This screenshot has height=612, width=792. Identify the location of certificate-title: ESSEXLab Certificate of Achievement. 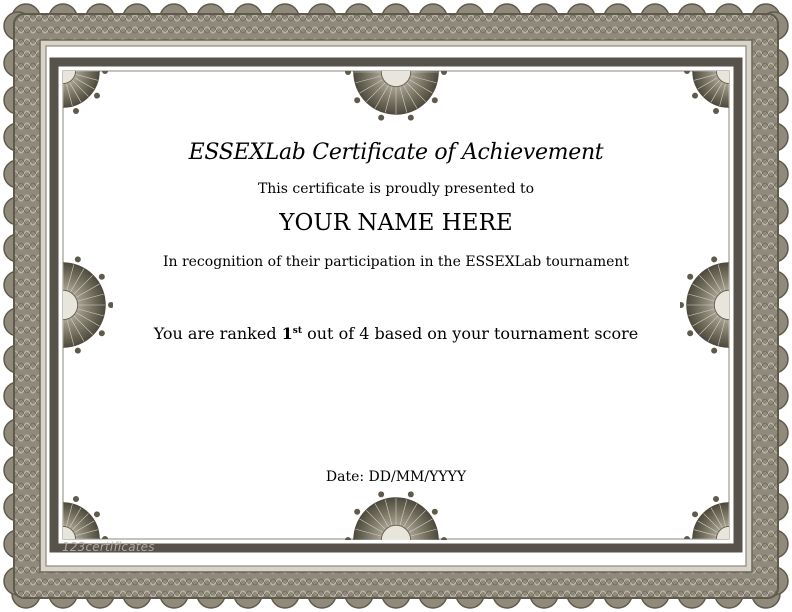
(396, 152).